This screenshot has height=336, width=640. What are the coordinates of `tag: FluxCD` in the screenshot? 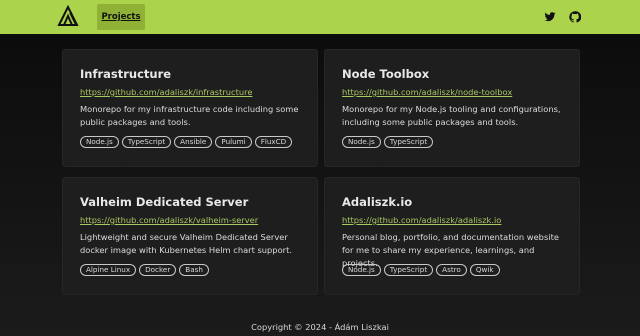 It's located at (273, 142).